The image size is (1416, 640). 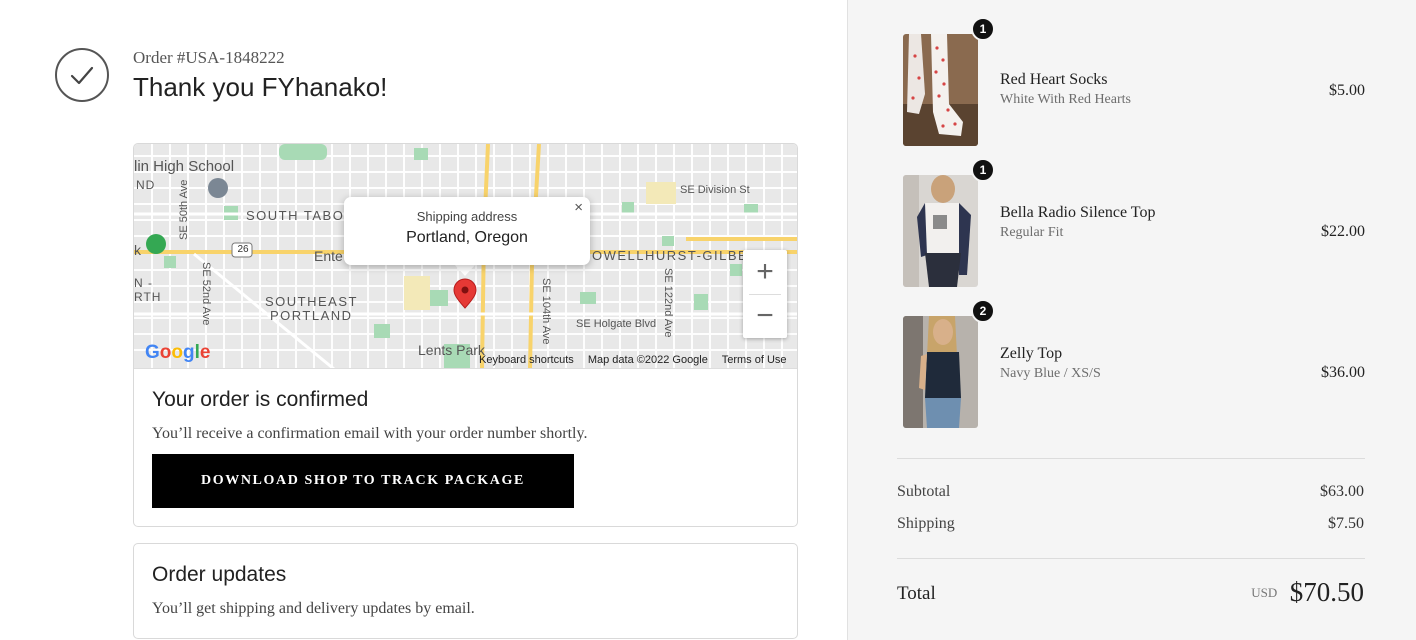 I want to click on item-variant: Regular Fit, so click(x=1032, y=232).